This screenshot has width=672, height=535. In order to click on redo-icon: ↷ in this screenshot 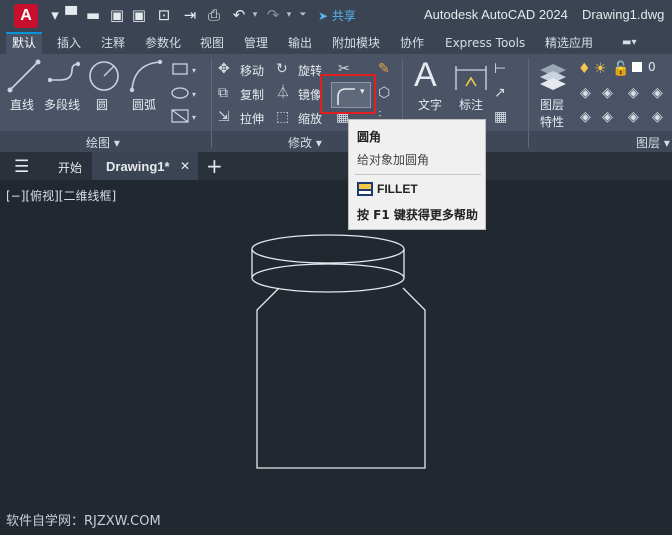, I will do `click(273, 15)`.